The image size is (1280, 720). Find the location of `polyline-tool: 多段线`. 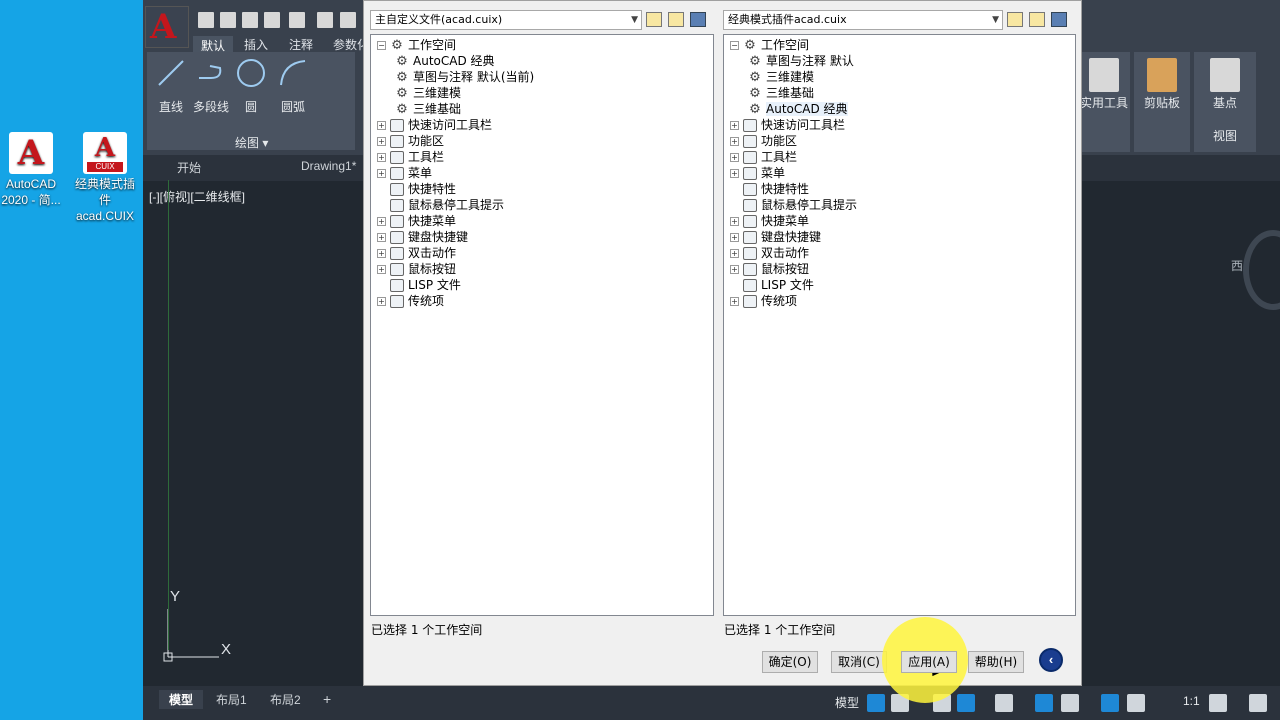

polyline-tool: 多段线 is located at coordinates (211, 86).